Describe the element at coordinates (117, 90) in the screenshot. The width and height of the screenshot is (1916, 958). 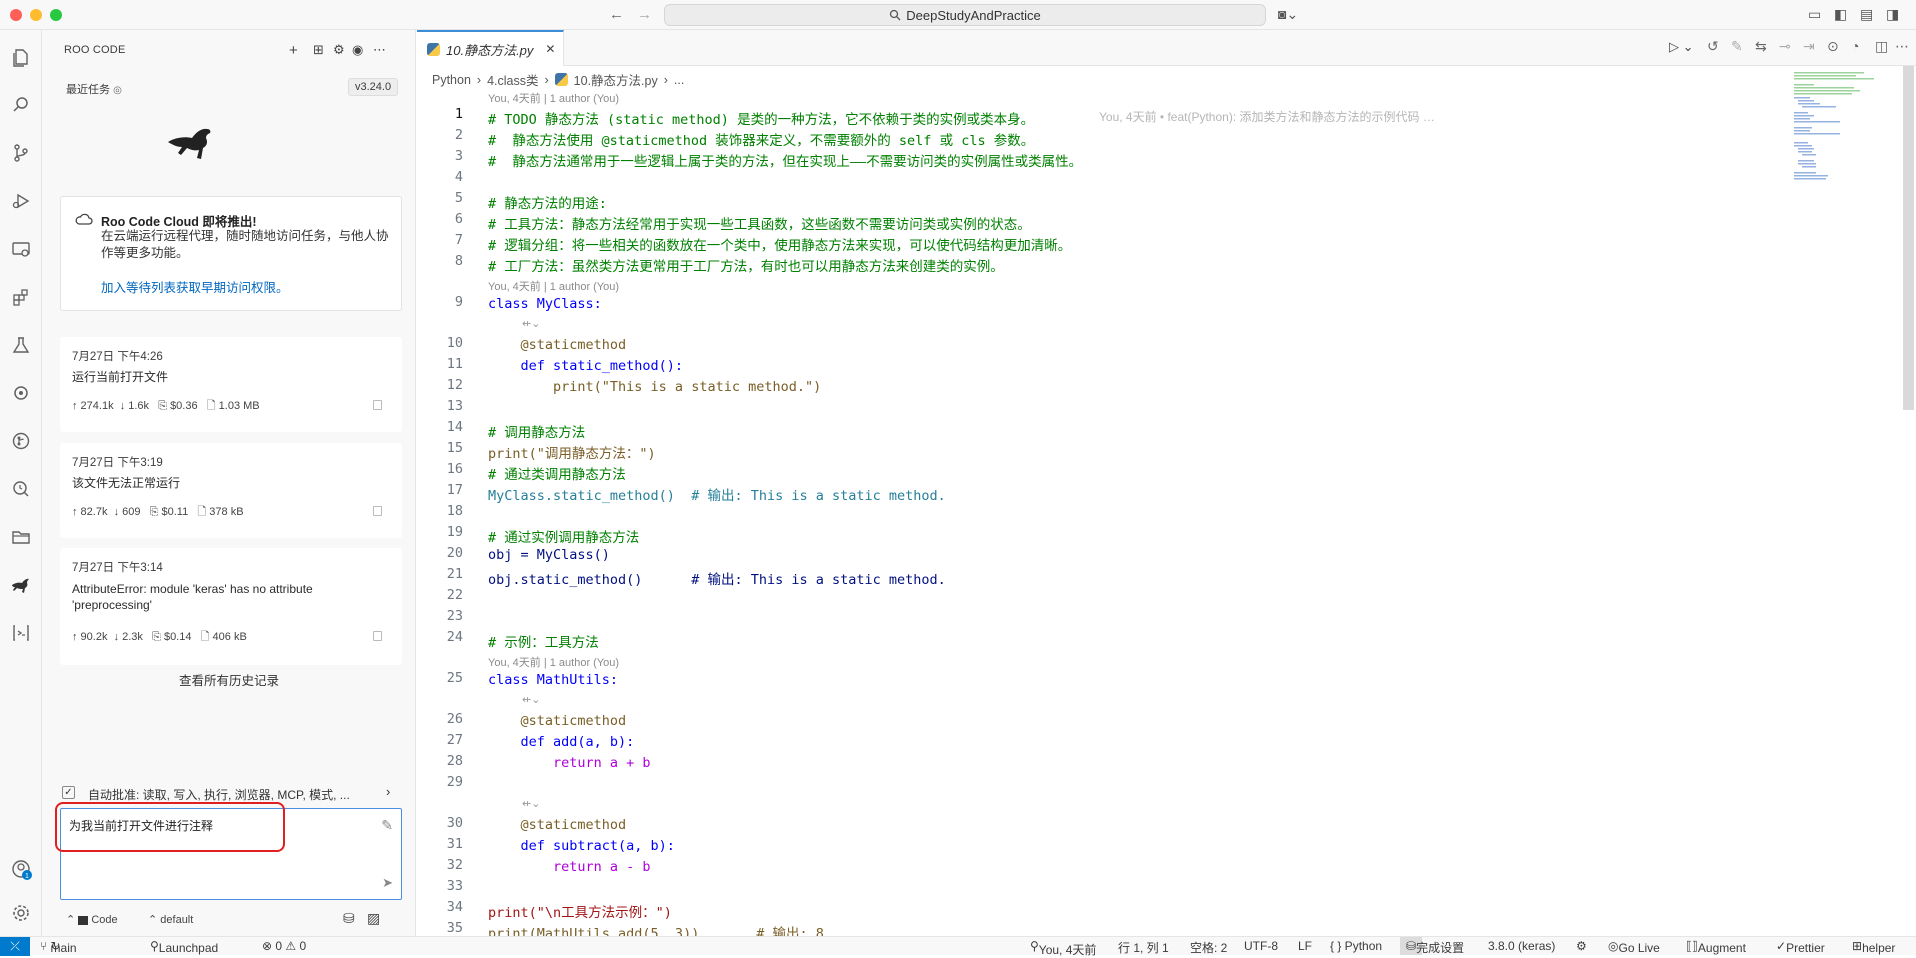
I see `eye-icon: ◎` at that location.